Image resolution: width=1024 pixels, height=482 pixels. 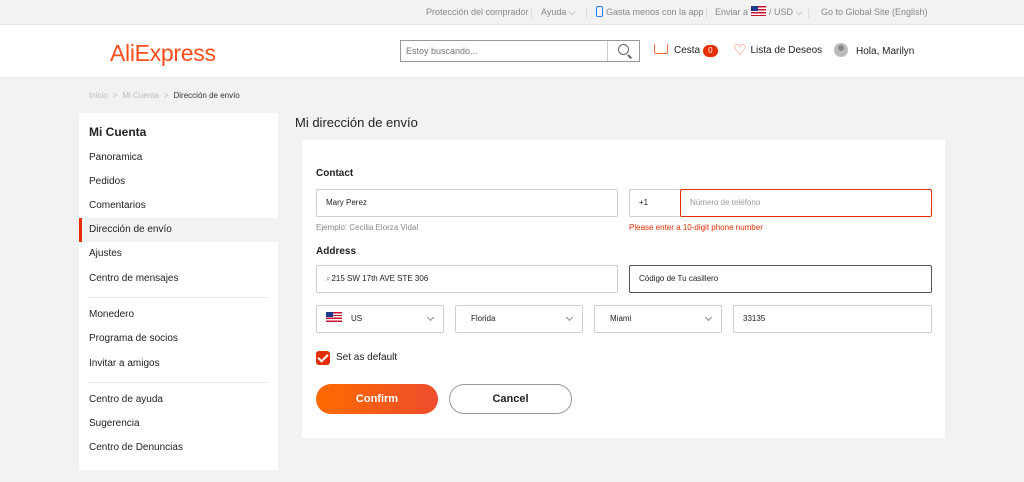 What do you see at coordinates (786, 50) in the screenshot?
I see `wishlist-label: Lista de Deseos` at bounding box center [786, 50].